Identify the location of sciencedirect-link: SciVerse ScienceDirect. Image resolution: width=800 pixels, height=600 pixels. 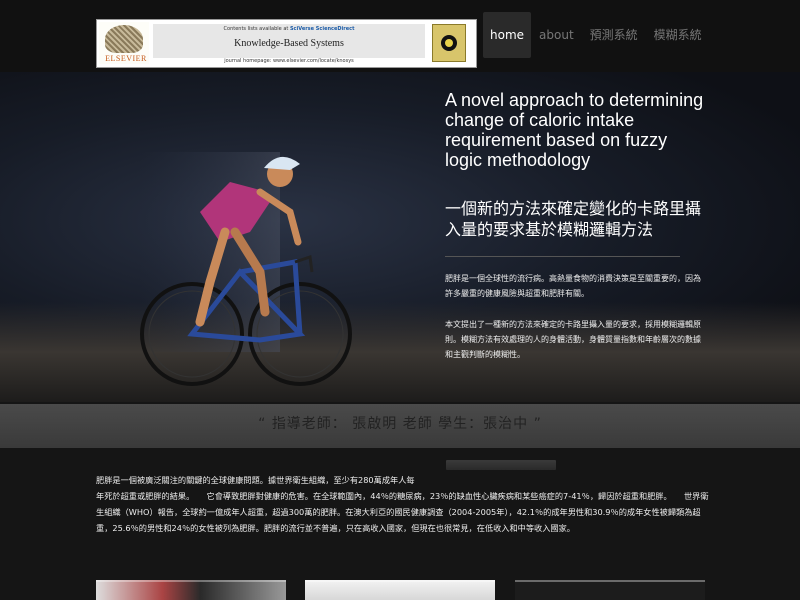
(322, 29).